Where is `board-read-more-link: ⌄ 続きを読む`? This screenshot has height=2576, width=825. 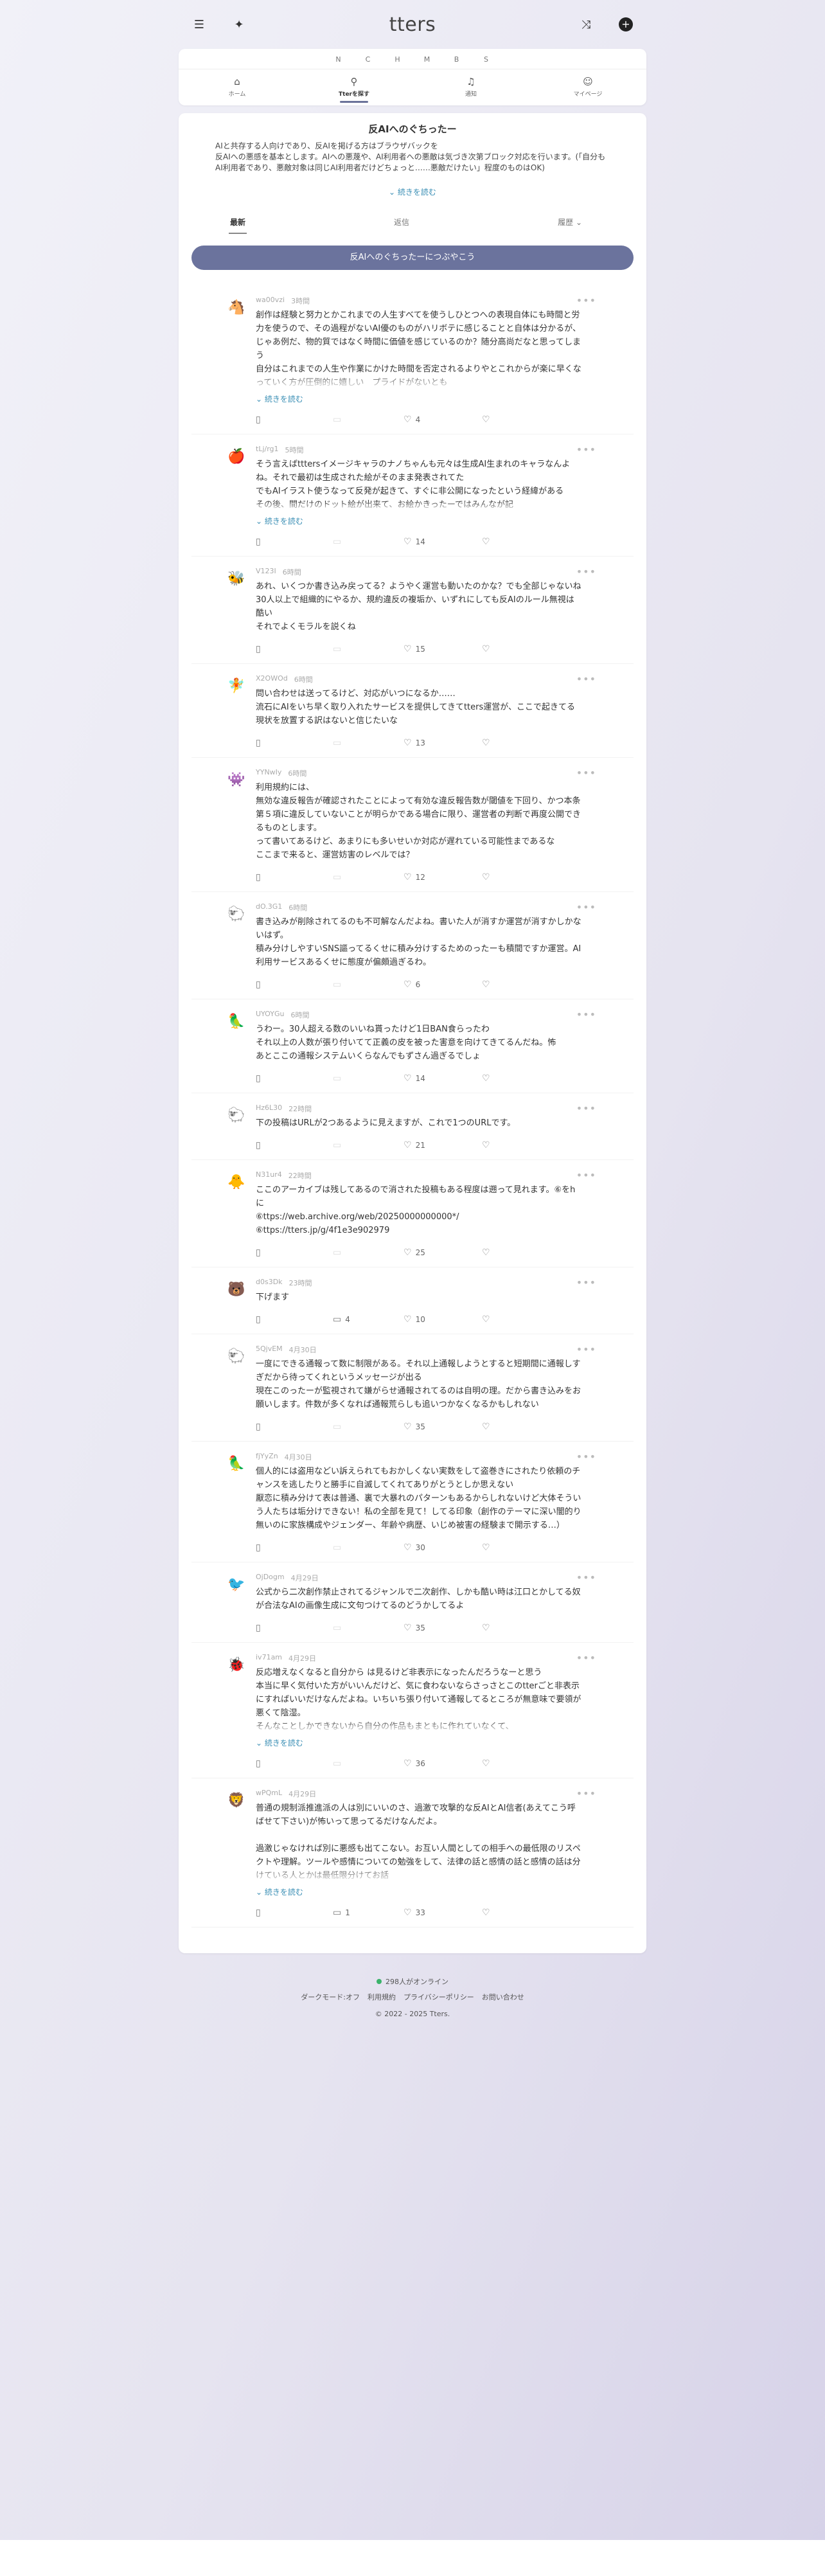
board-read-more-link: ⌄ 続きを読む is located at coordinates (412, 191).